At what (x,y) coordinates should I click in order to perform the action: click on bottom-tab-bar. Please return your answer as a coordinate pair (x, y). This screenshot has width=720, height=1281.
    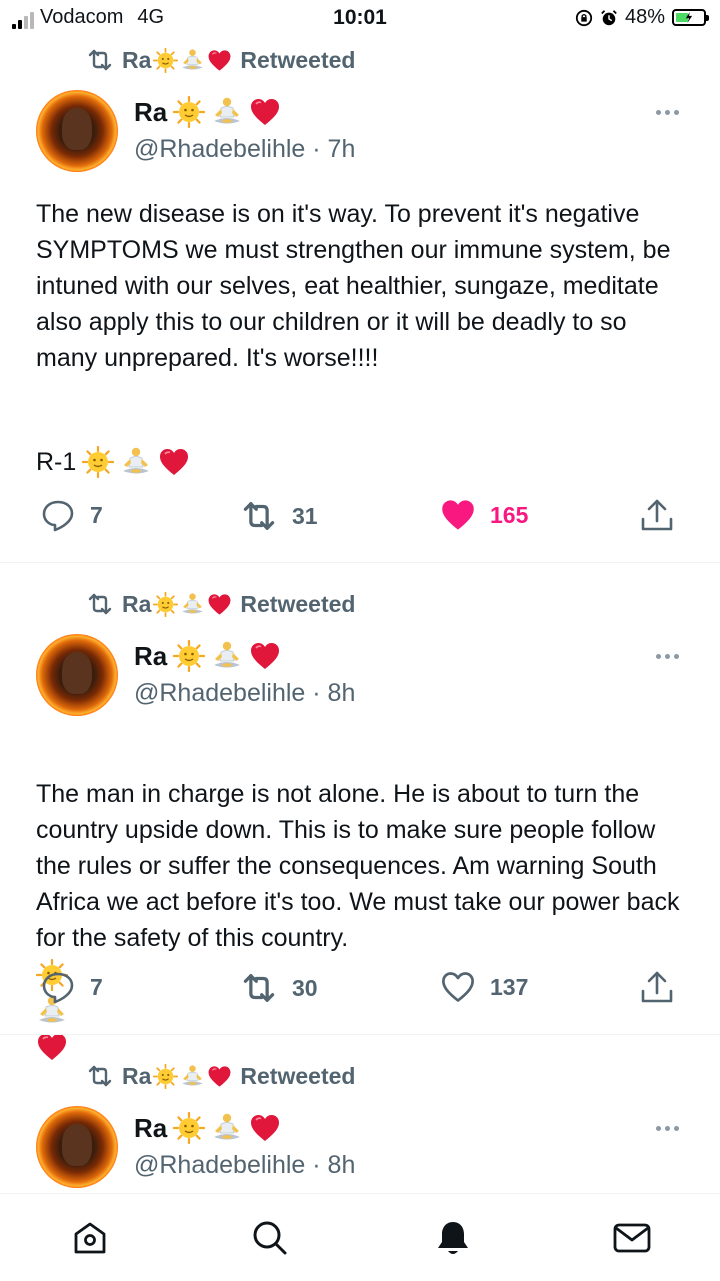
    Looking at the image, I should click on (360, 1237).